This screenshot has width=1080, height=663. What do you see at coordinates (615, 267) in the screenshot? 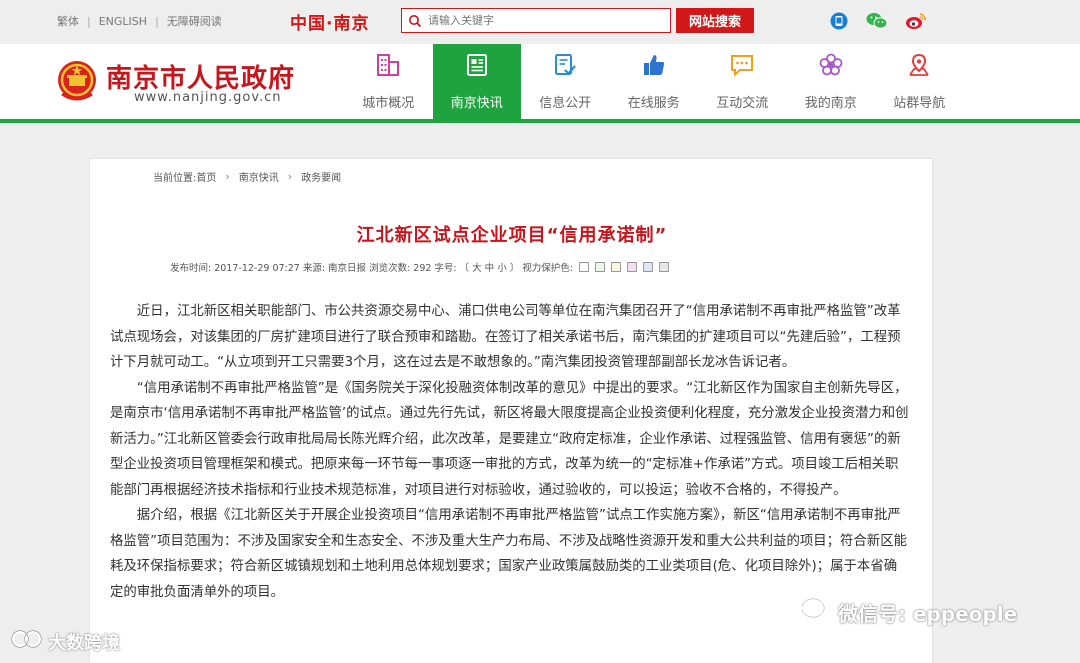
I see `color-swatch-yellow` at bounding box center [615, 267].